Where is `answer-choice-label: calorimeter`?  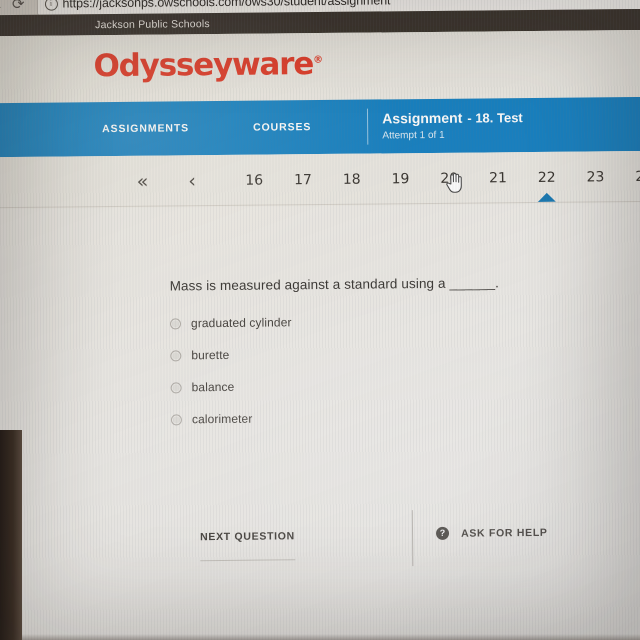 answer-choice-label: calorimeter is located at coordinates (222, 419).